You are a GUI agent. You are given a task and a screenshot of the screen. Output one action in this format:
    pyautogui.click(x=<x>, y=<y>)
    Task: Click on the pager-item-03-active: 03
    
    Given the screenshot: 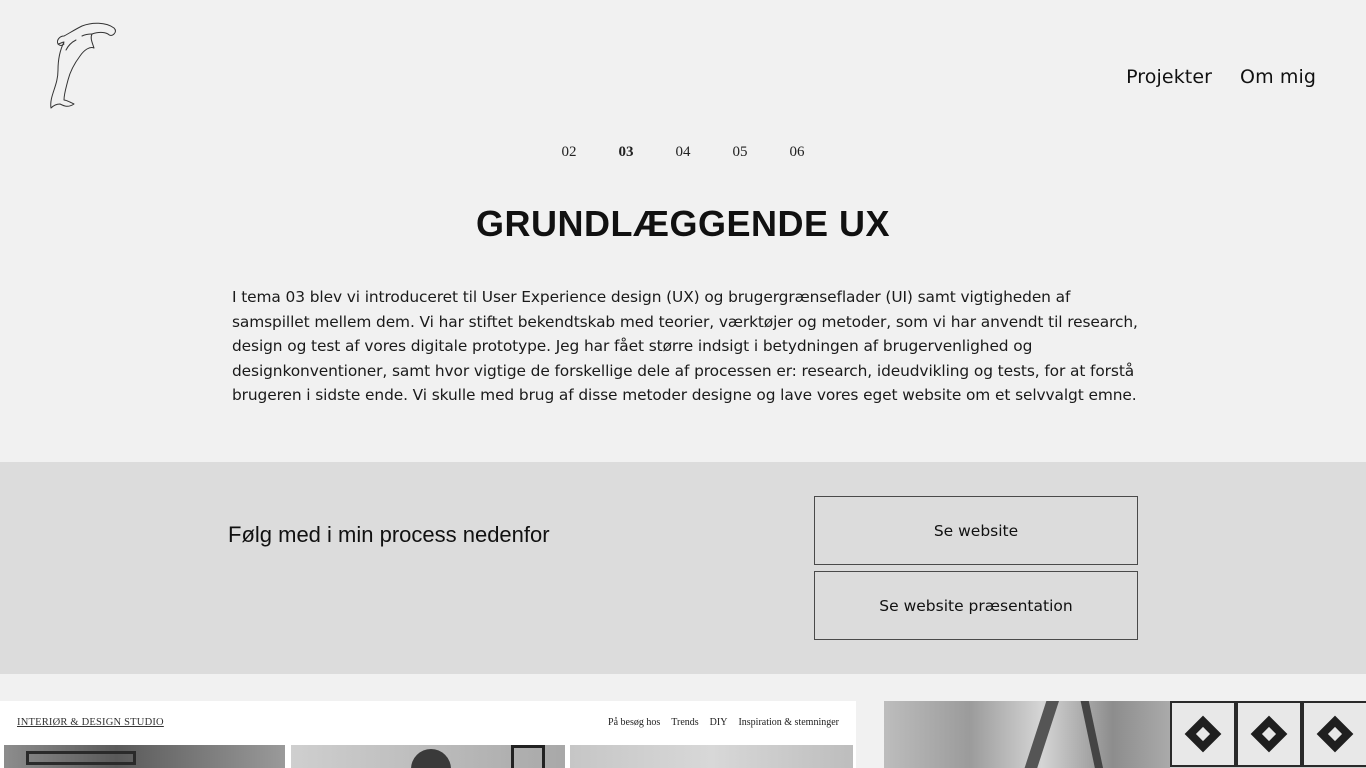 What is the action you would take?
    pyautogui.click(x=626, y=152)
    